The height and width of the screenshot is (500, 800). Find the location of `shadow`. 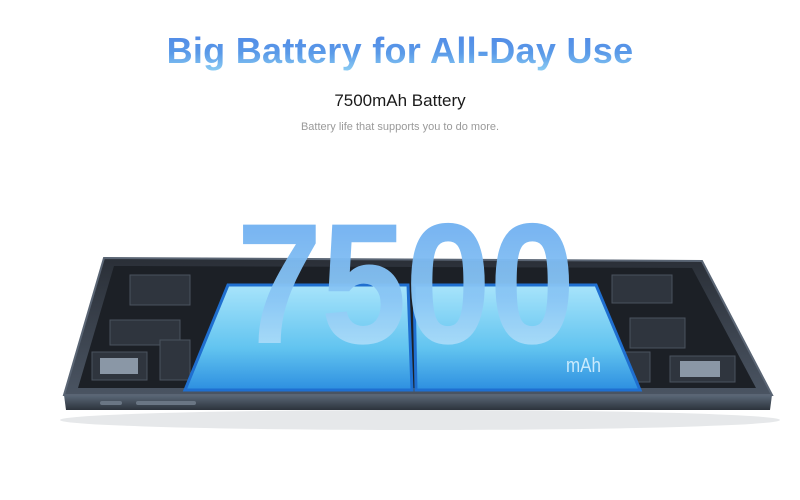

shadow is located at coordinates (420, 420).